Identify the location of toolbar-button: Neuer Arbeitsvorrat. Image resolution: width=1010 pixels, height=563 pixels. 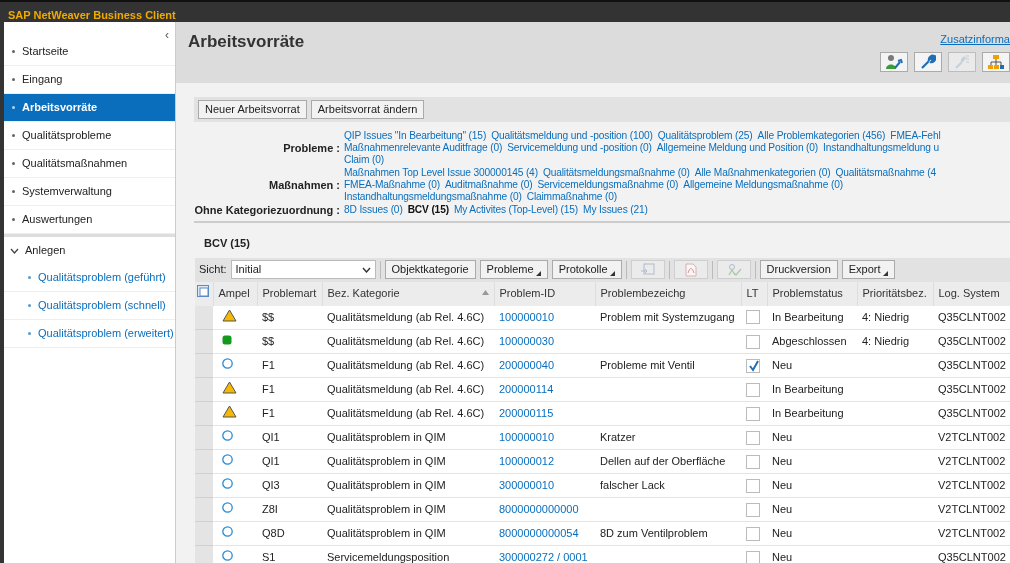
(252, 109).